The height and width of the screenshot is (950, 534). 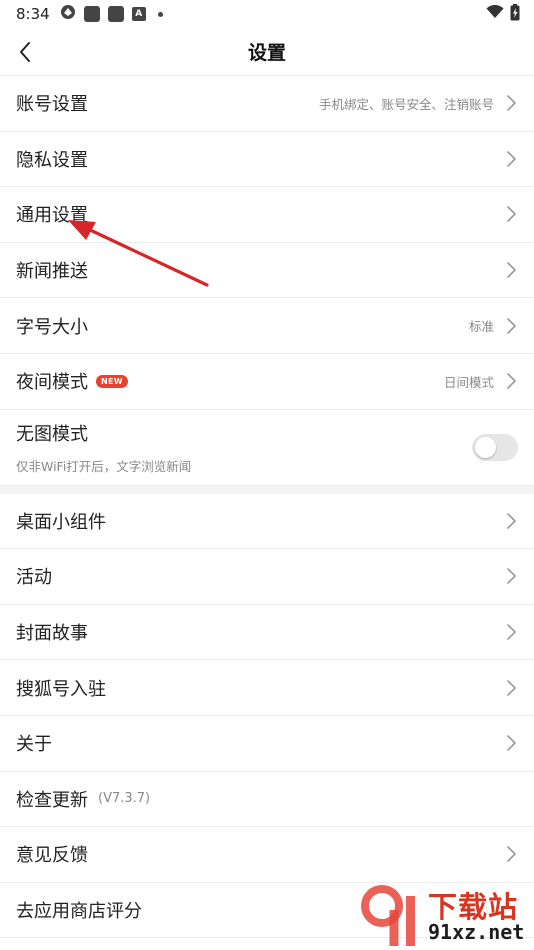 I want to click on row-label: 去应用商店评分, so click(x=79, y=912).